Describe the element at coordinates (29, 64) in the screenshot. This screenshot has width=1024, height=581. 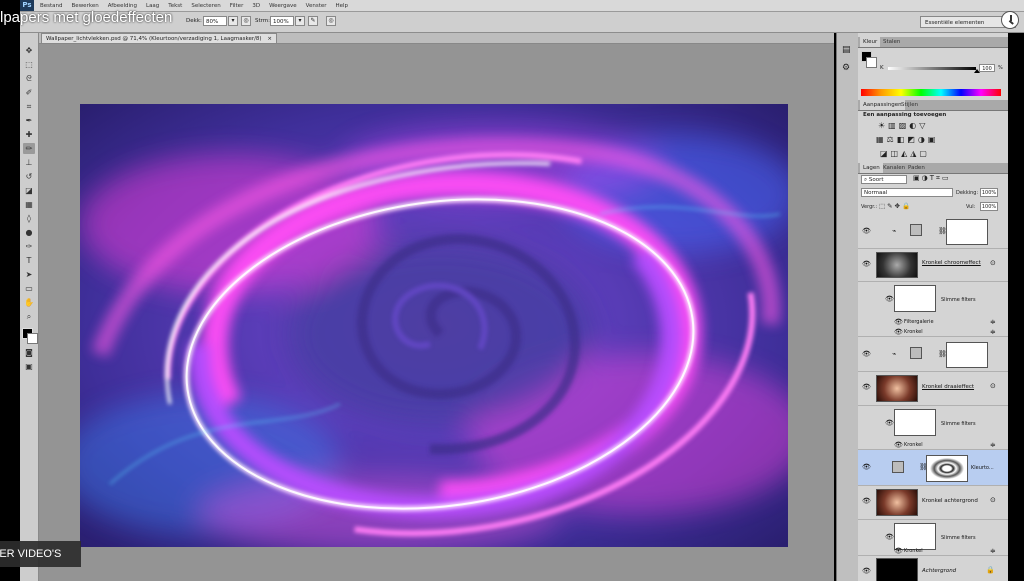
I see `marquee-tool-icon: ⬚` at that location.